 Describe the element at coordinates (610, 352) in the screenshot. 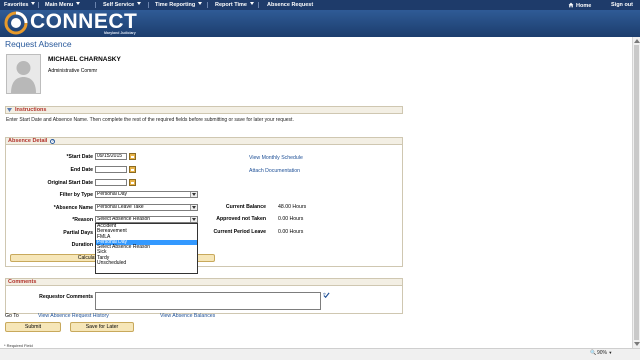

I see `chevron-down-icon: ▼` at that location.